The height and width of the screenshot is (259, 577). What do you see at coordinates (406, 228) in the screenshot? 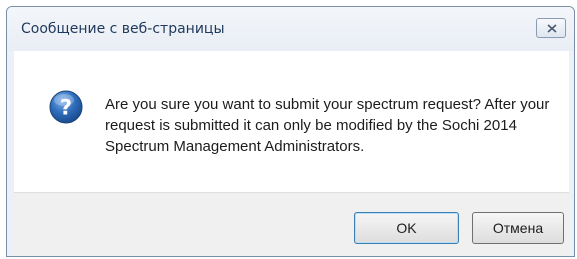
I see `ok-button: OK` at bounding box center [406, 228].